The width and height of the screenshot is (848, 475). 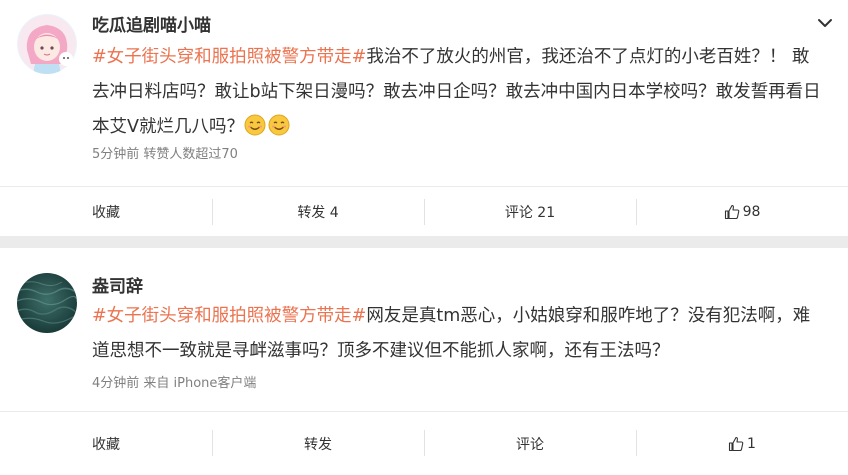 I want to click on post-meta: 4分钟前 来自 iPhone客户端, so click(x=174, y=383).